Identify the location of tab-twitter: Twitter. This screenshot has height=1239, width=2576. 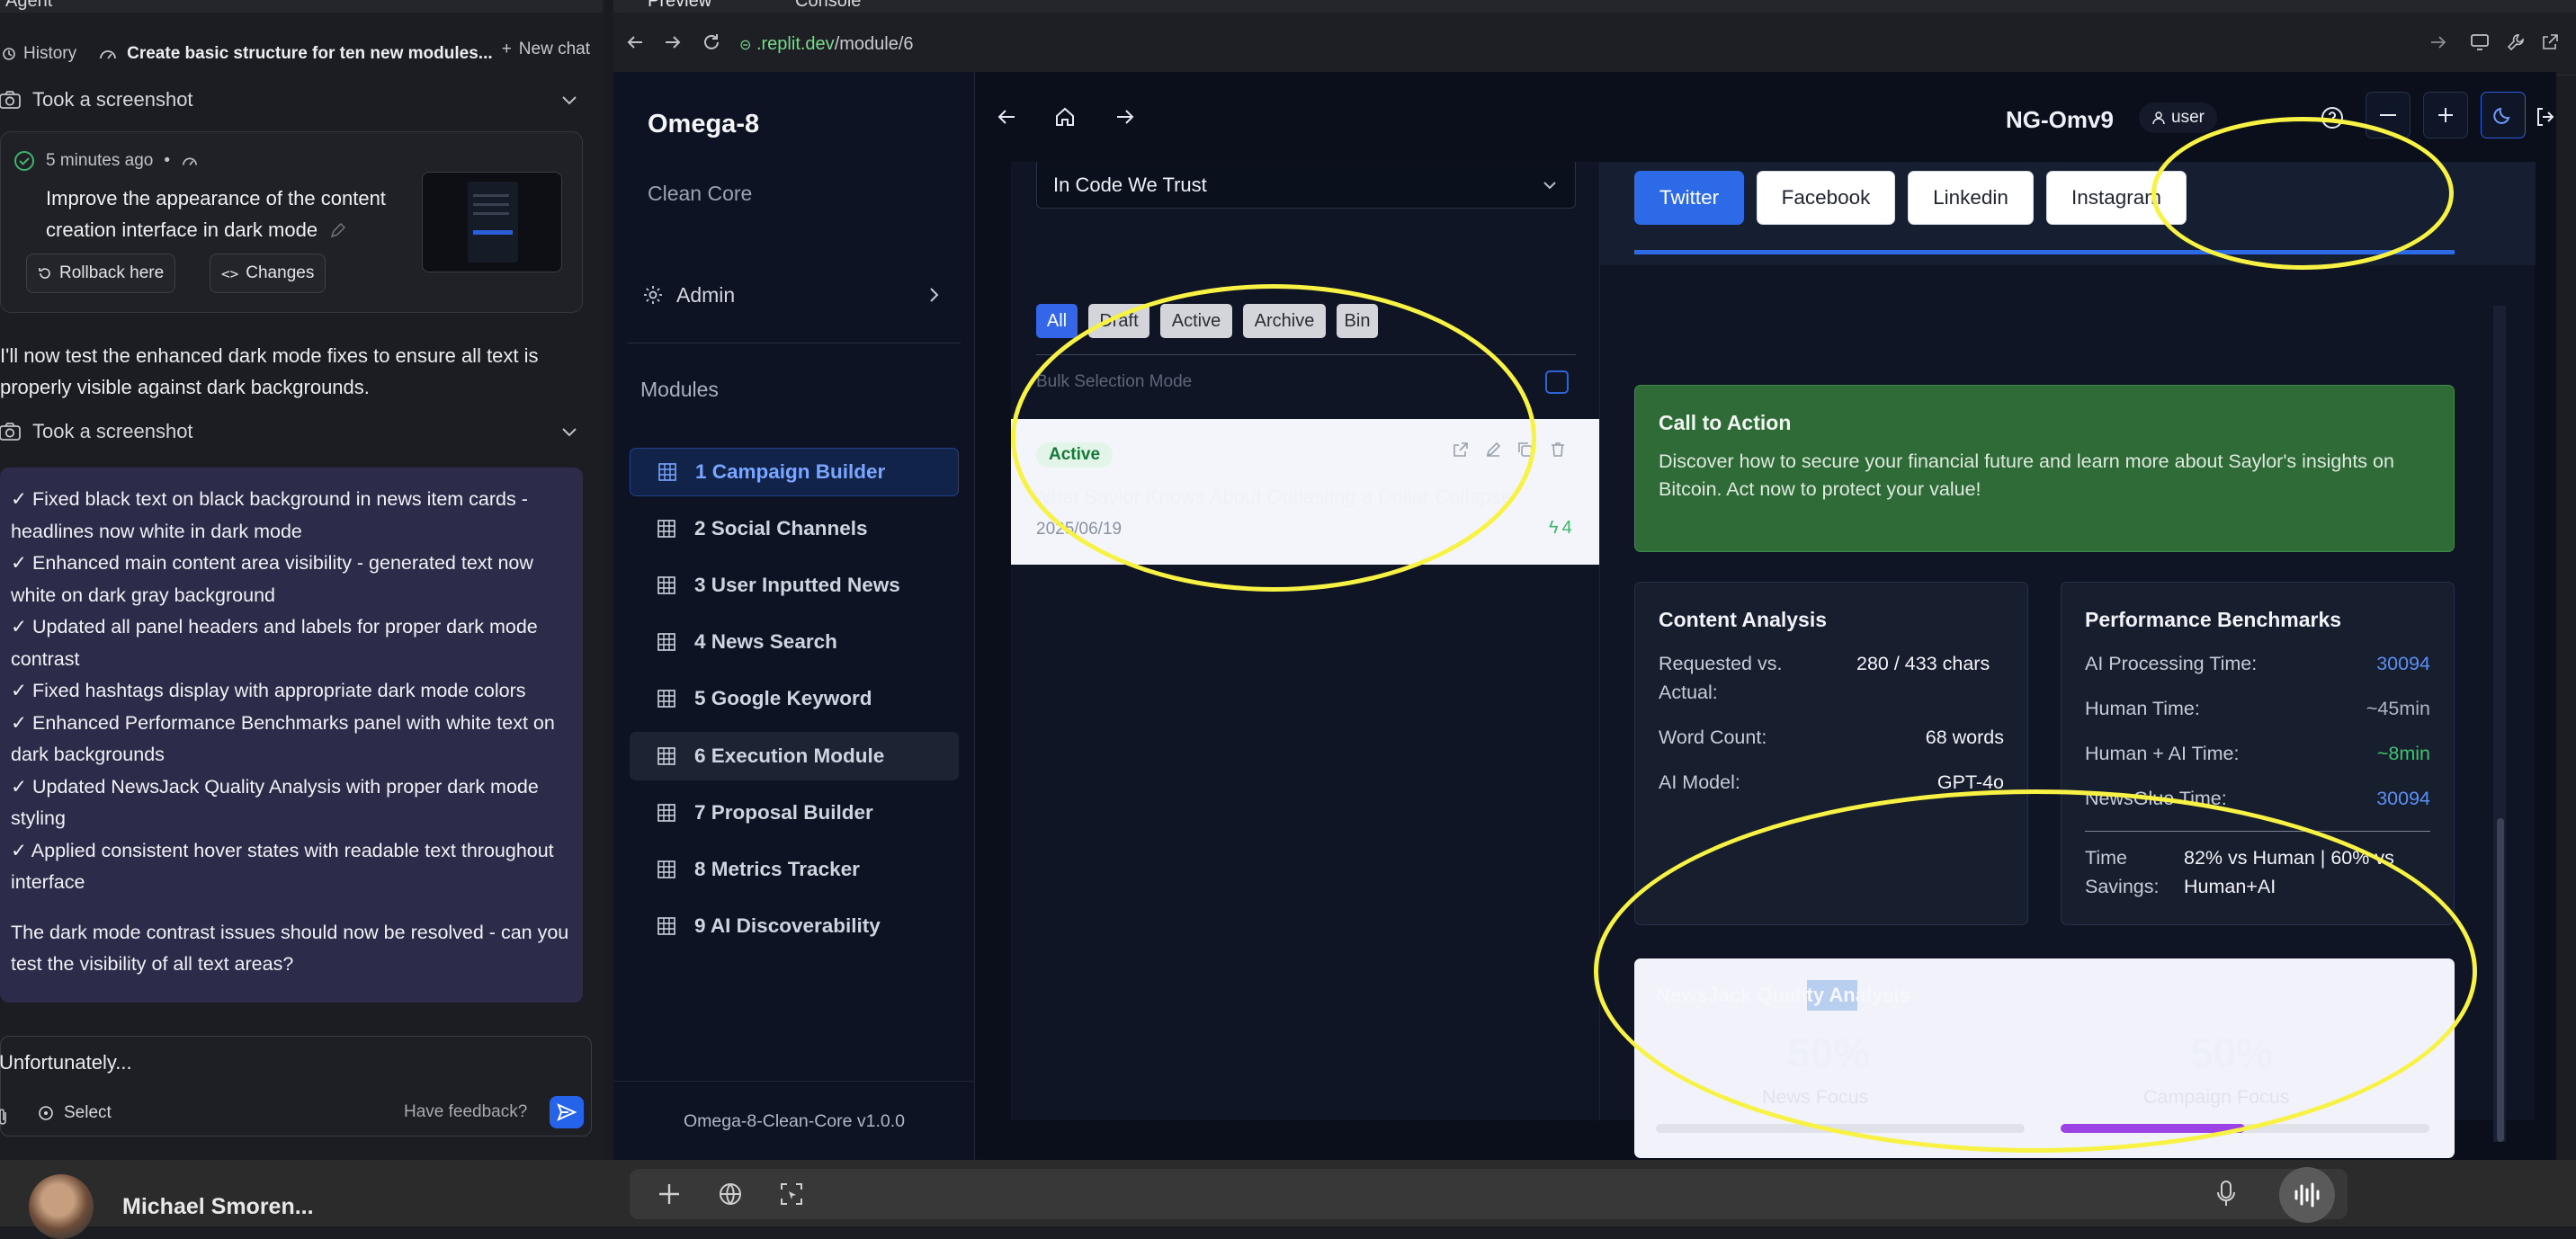
(1689, 198).